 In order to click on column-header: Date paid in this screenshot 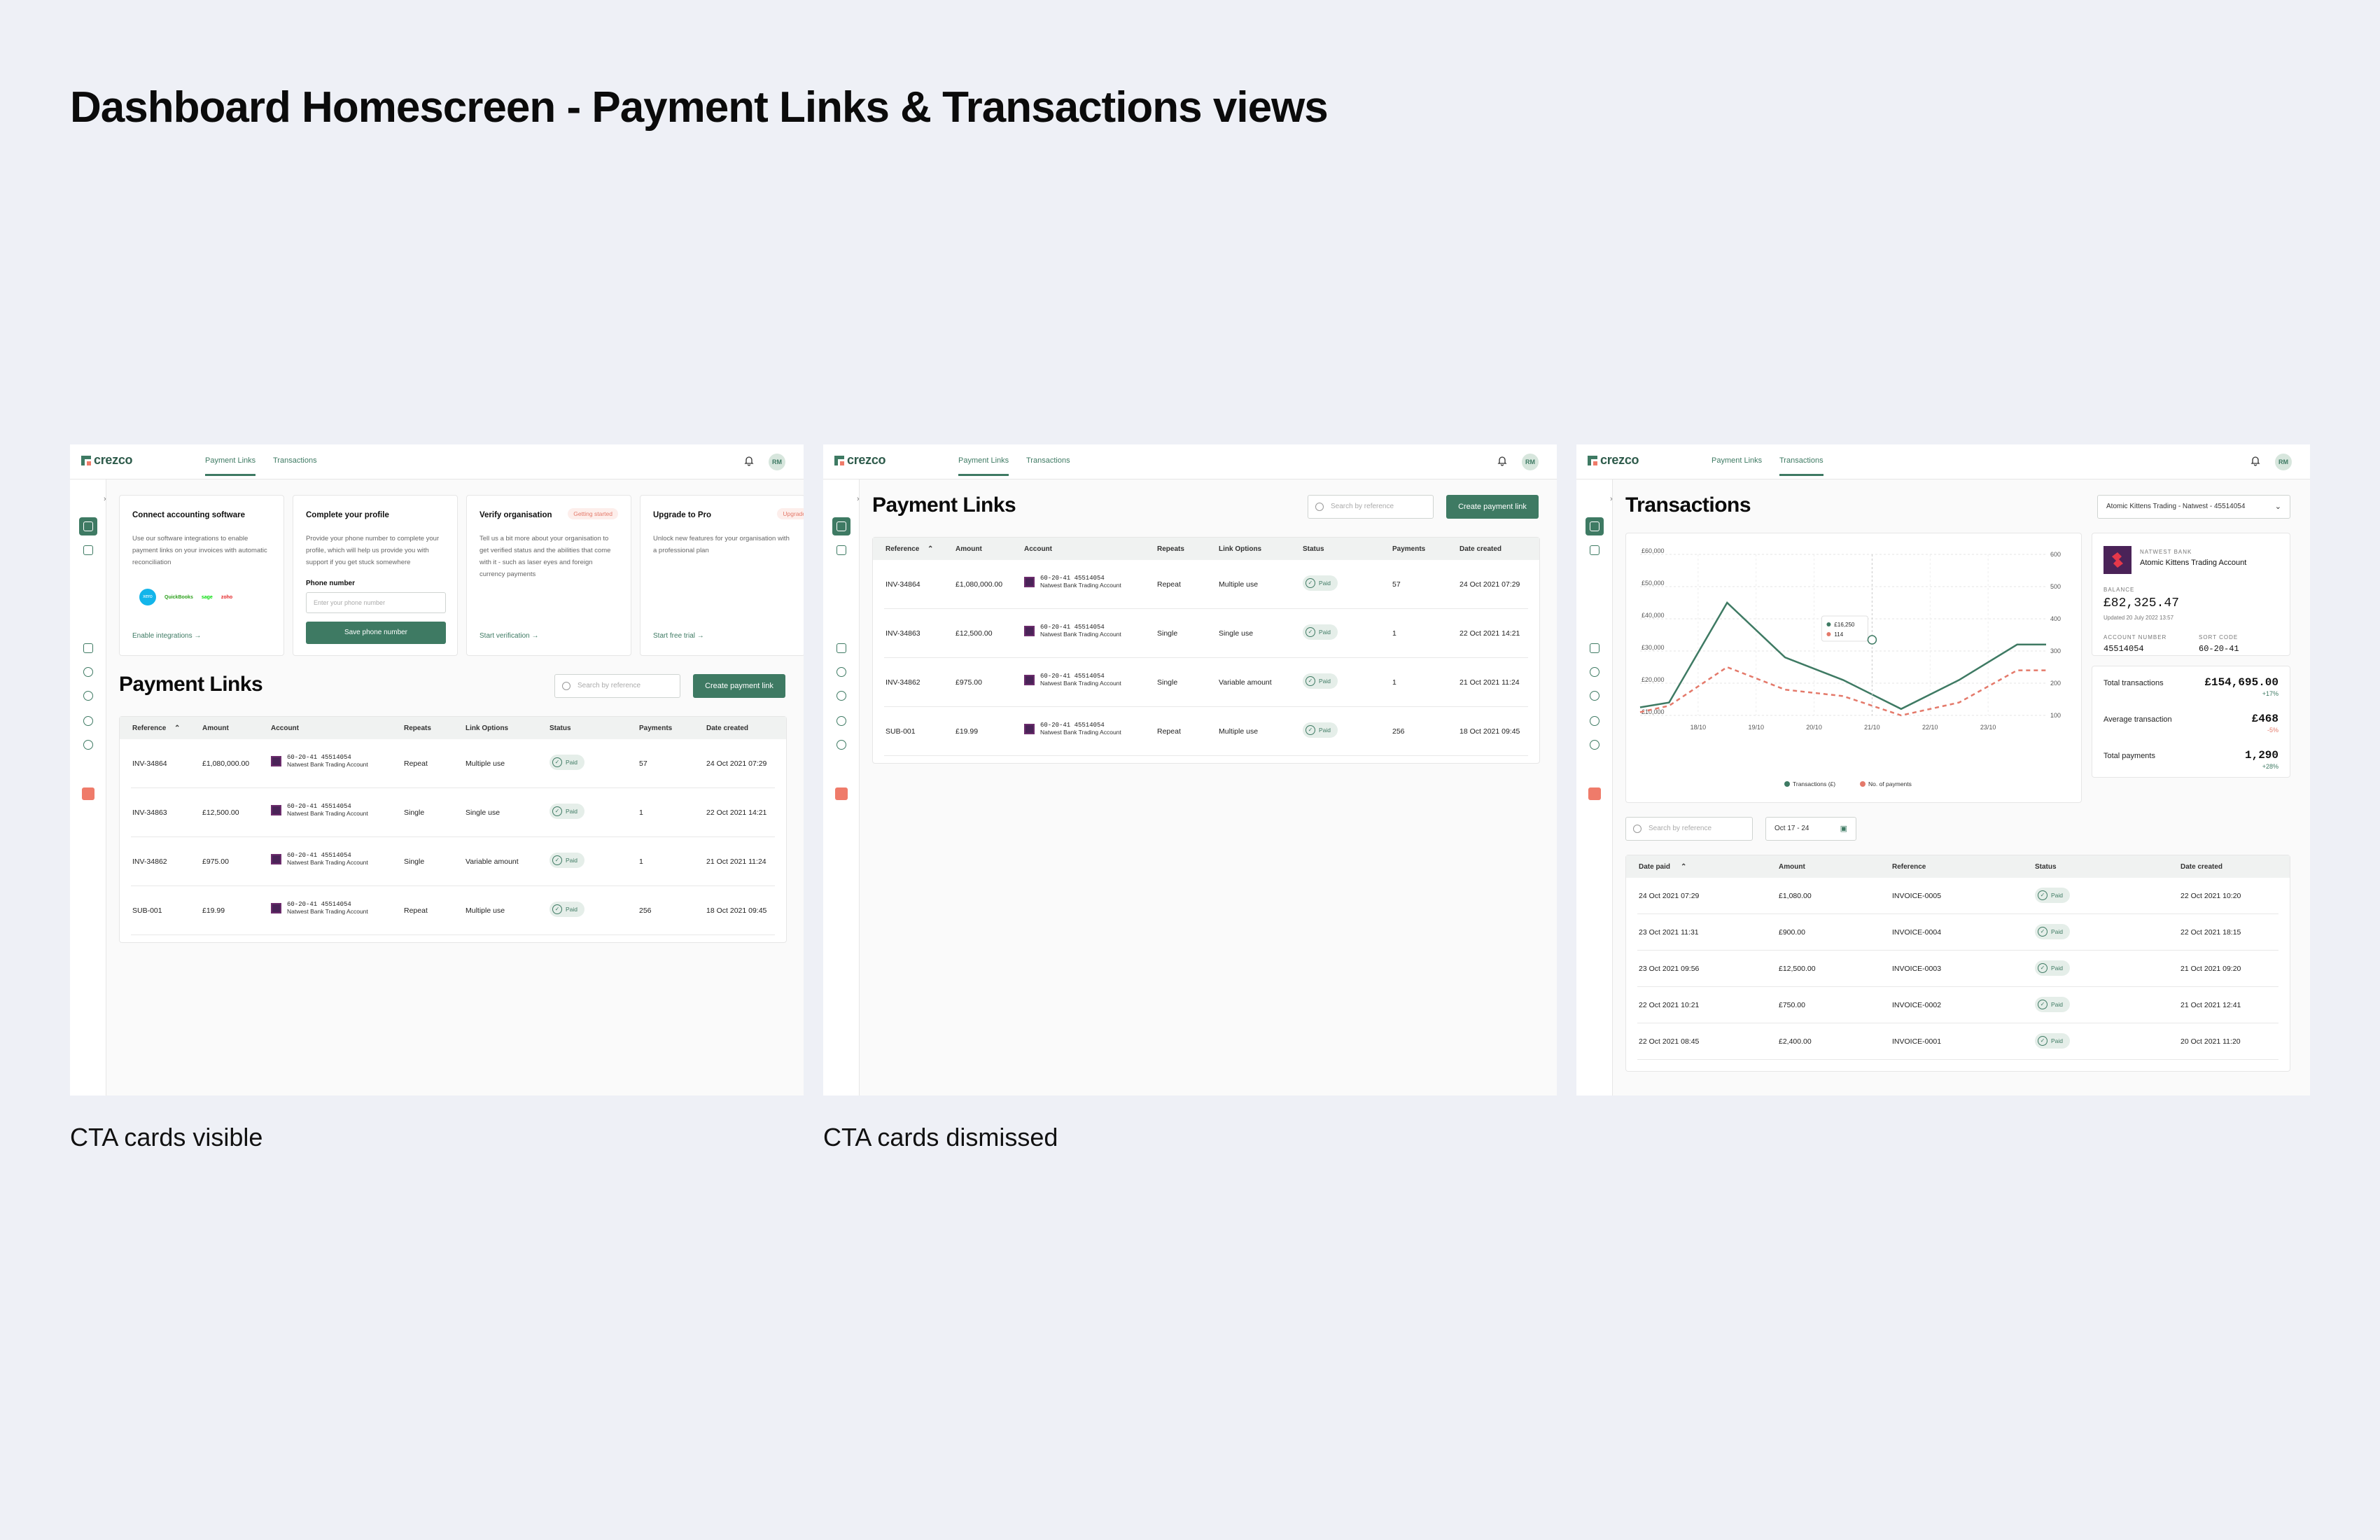, I will do `click(1654, 867)`.